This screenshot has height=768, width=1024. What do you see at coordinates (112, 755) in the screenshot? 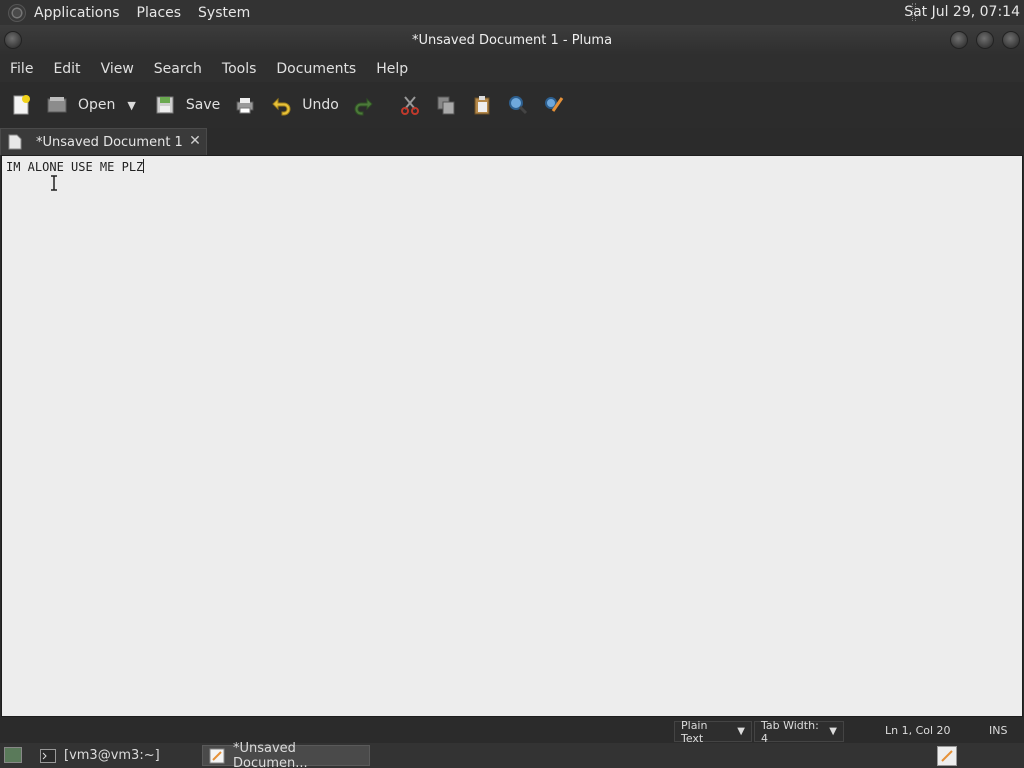
I see `task-terminal-label: [vm3@vm3:~]` at bounding box center [112, 755].